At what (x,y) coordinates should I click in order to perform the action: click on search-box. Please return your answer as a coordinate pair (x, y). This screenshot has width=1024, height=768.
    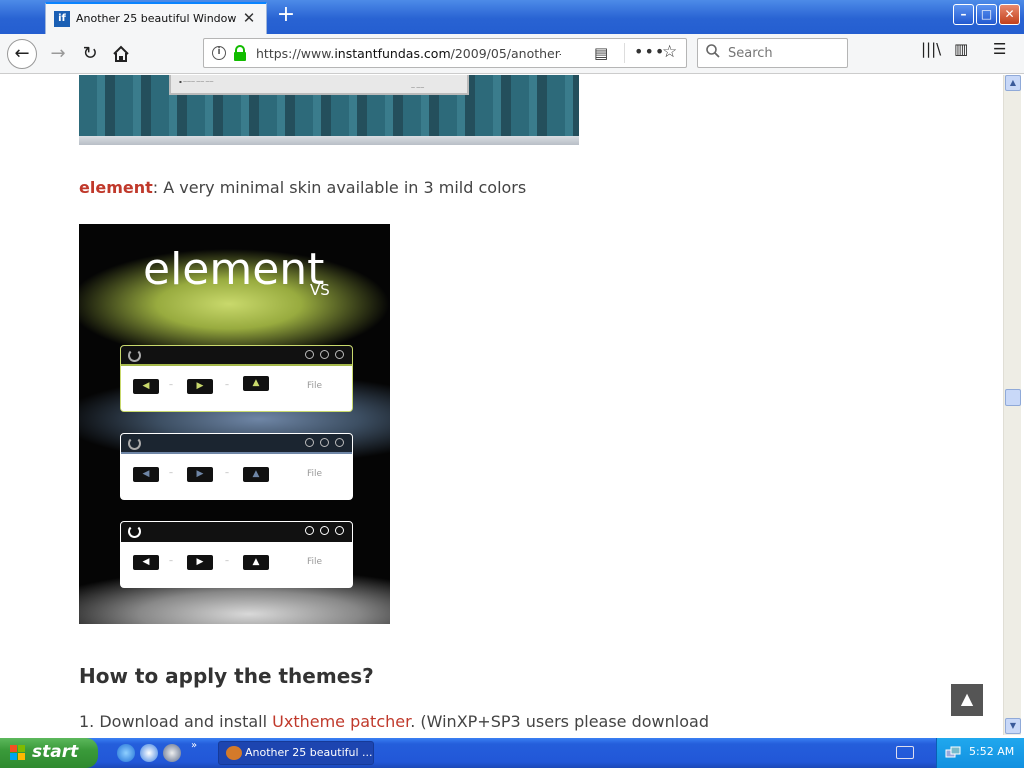
    Looking at the image, I should click on (772, 53).